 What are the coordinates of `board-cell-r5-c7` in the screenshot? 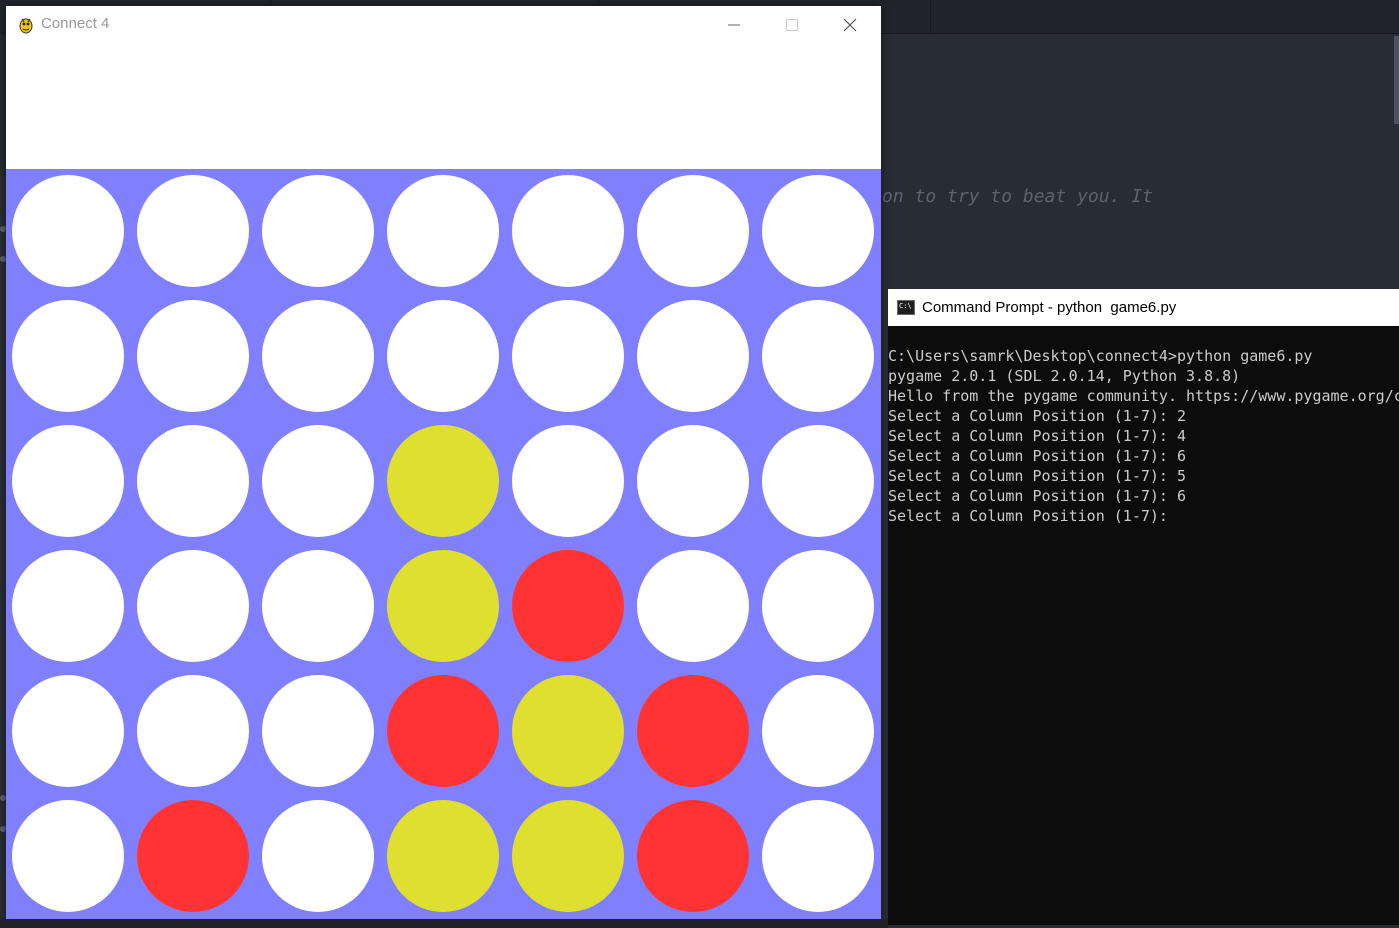 It's located at (818, 731).